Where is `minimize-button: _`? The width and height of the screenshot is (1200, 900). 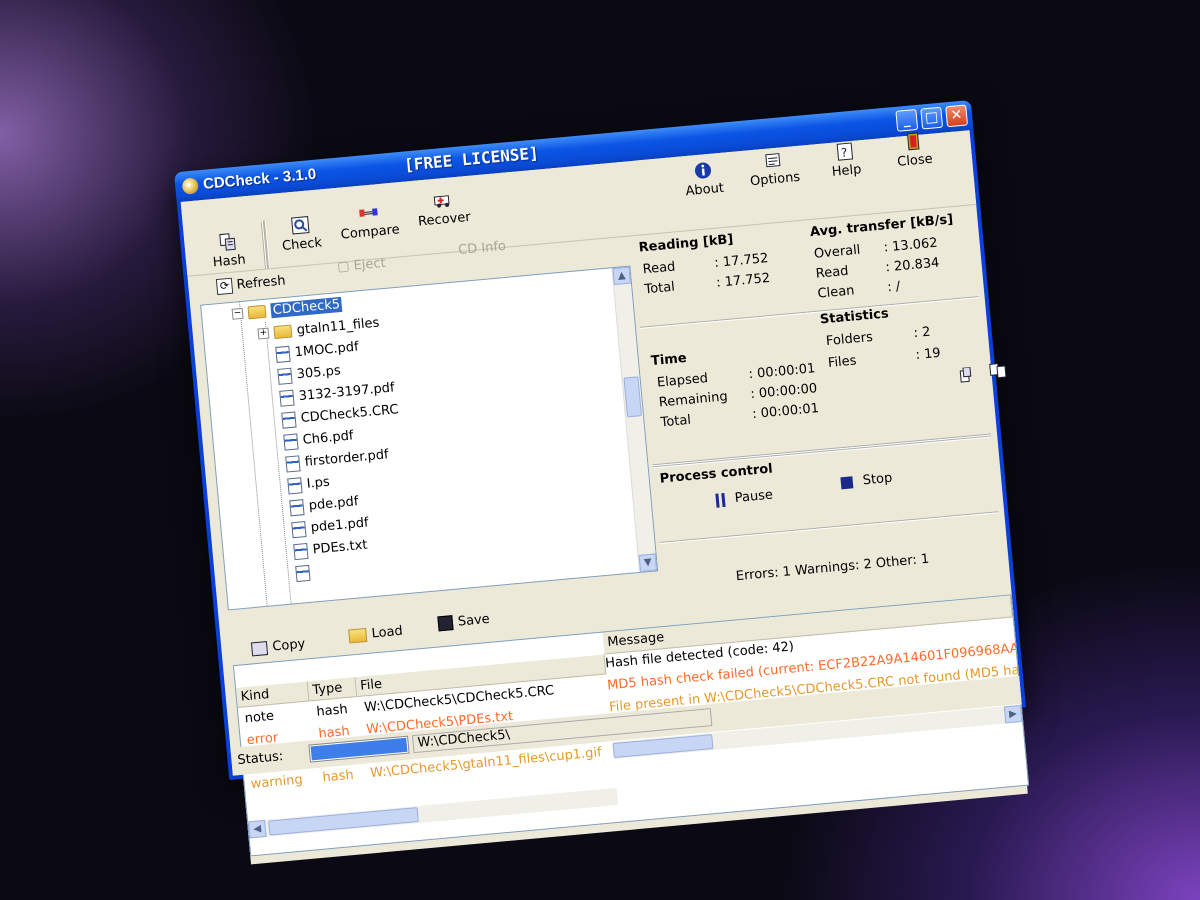
minimize-button: _ is located at coordinates (907, 120).